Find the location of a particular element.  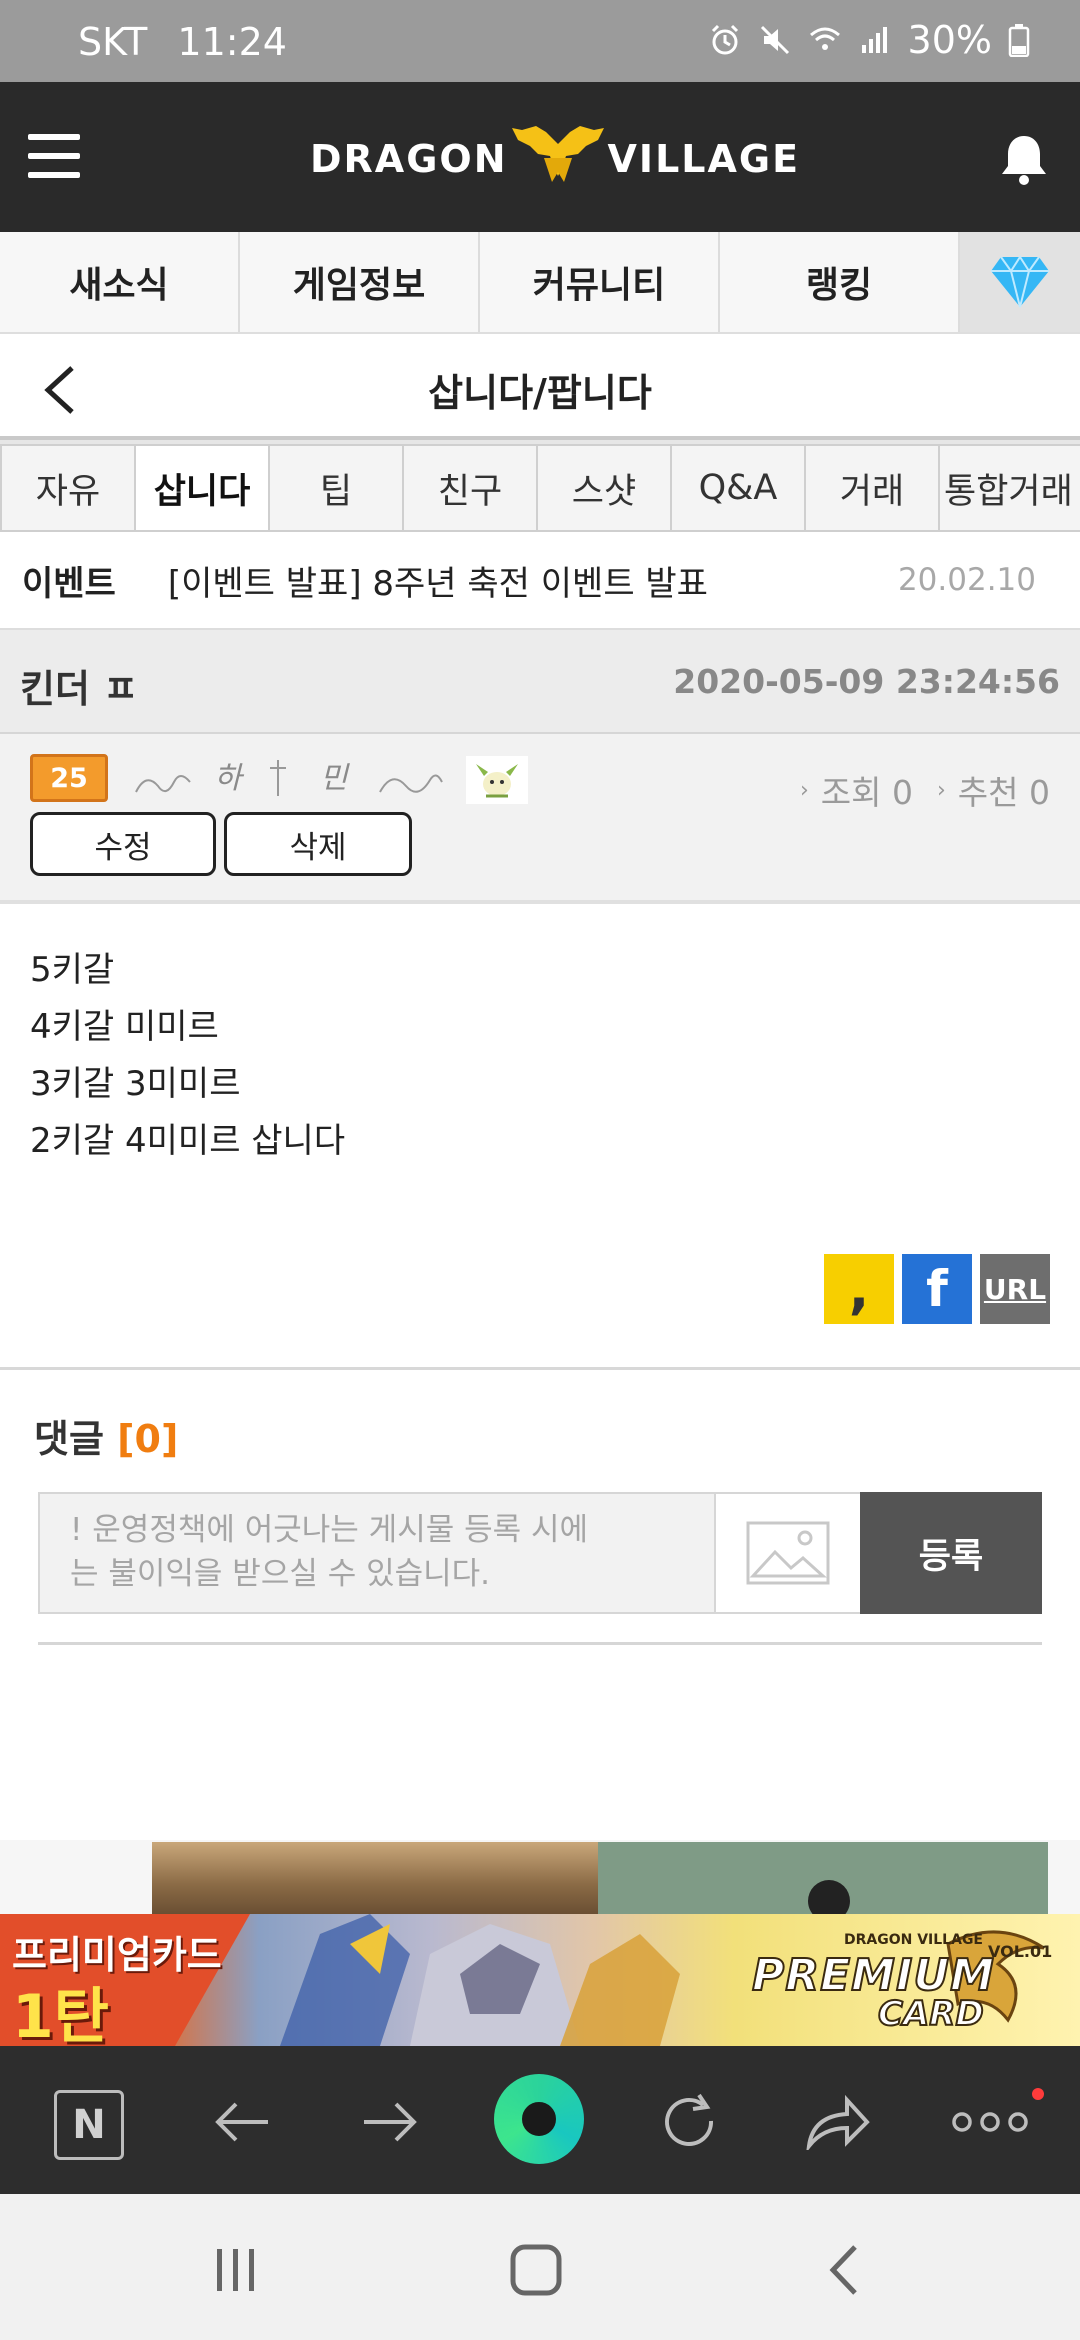

post-datetime: 2020-05-09 23:24:56 is located at coordinates (866, 681).